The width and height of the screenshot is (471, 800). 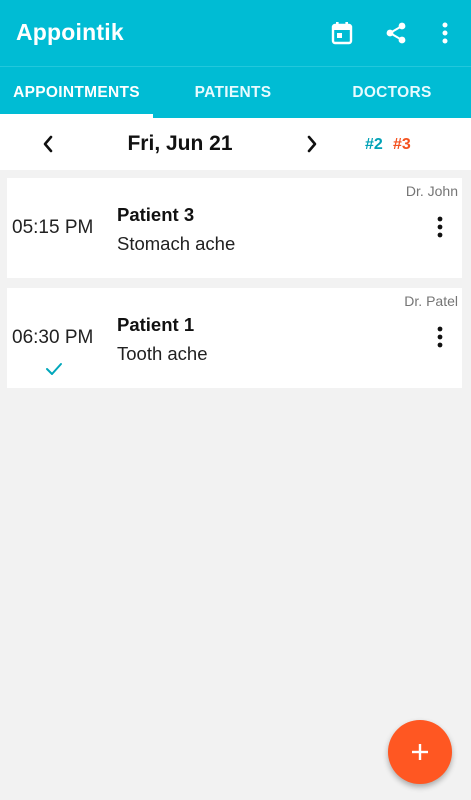 What do you see at coordinates (53, 337) in the screenshot?
I see `appointment-time: 06:30 PM` at bounding box center [53, 337].